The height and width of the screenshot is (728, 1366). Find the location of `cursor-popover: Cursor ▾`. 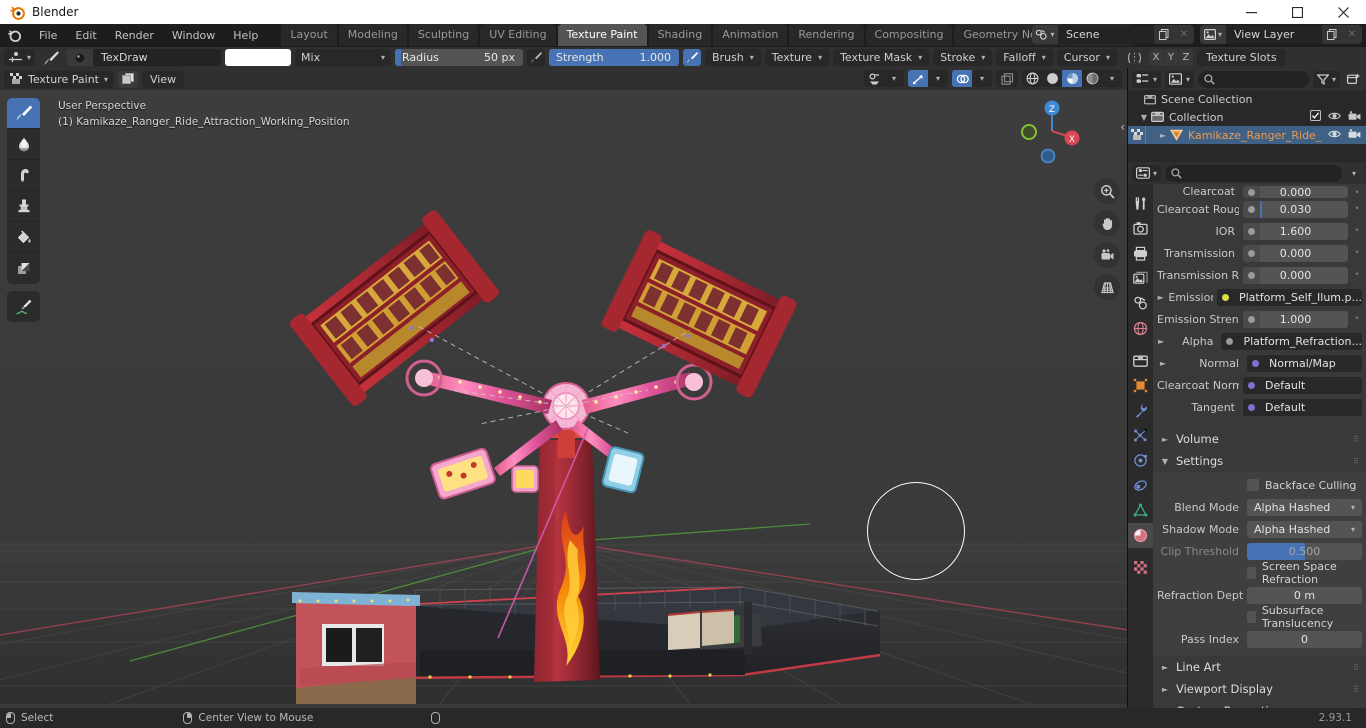

cursor-popover: Cursor ▾ is located at coordinates (1086, 57).